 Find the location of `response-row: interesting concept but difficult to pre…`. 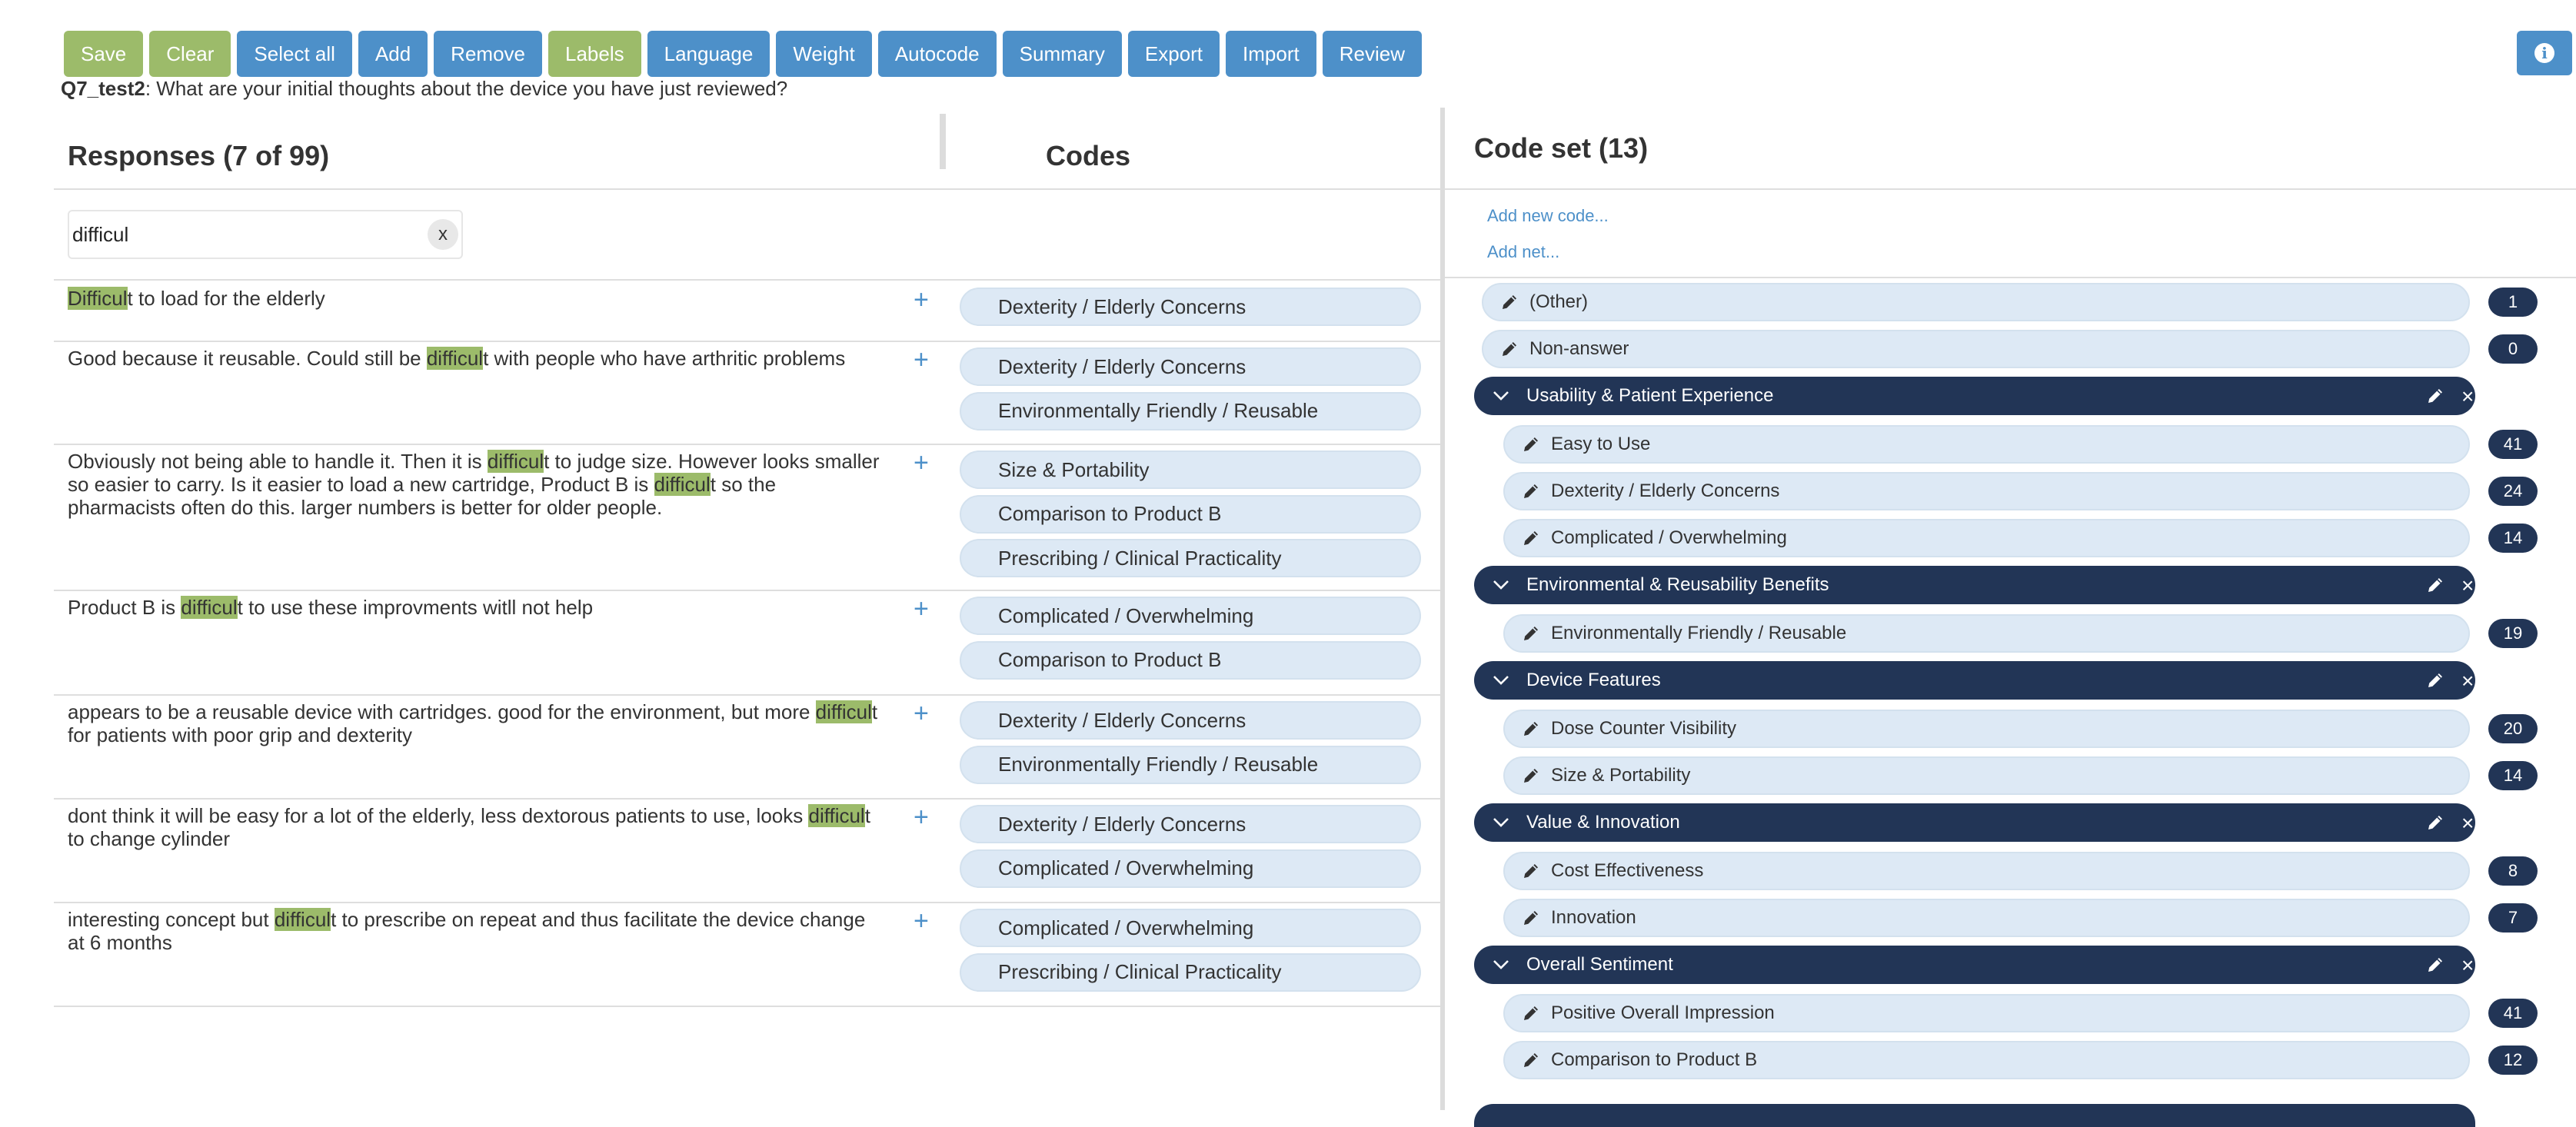

response-row: interesting concept but difficult to pre… is located at coordinates (748, 955).